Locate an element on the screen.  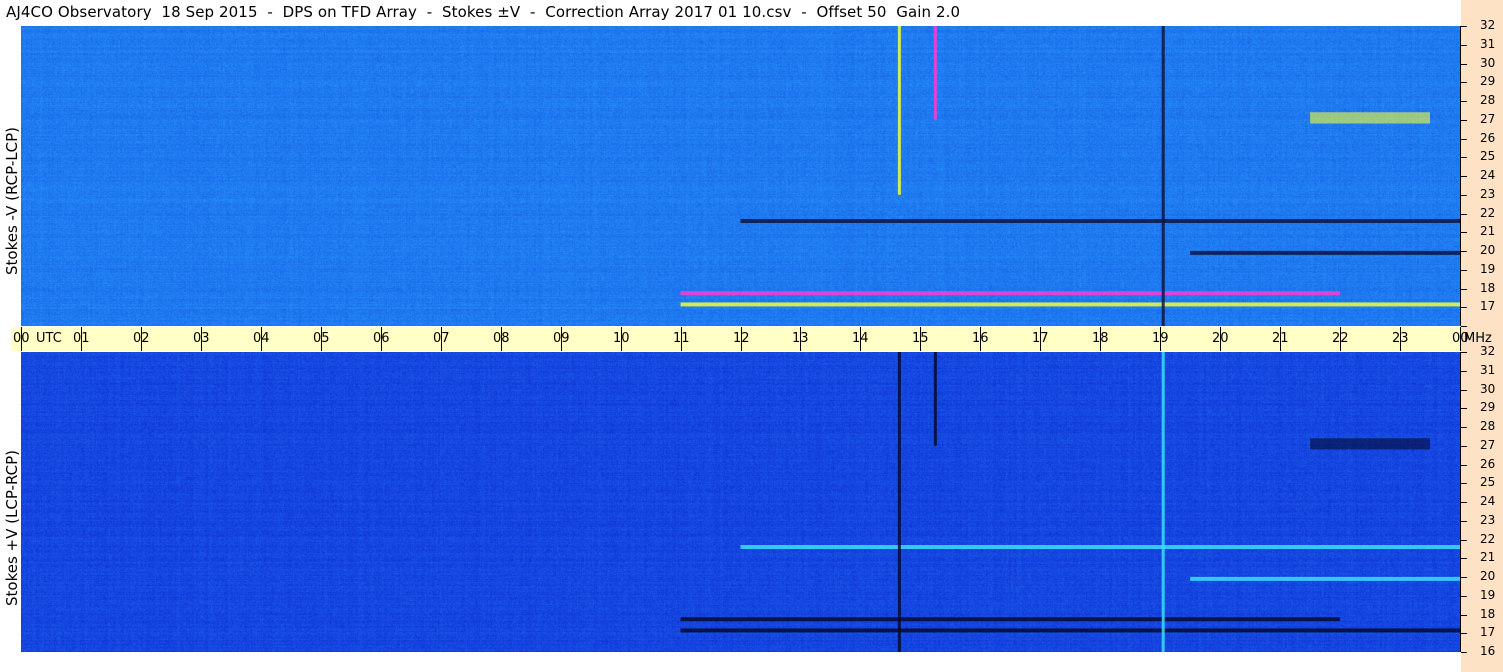
time-tick-label: 20 is located at coordinates (1220, 338).